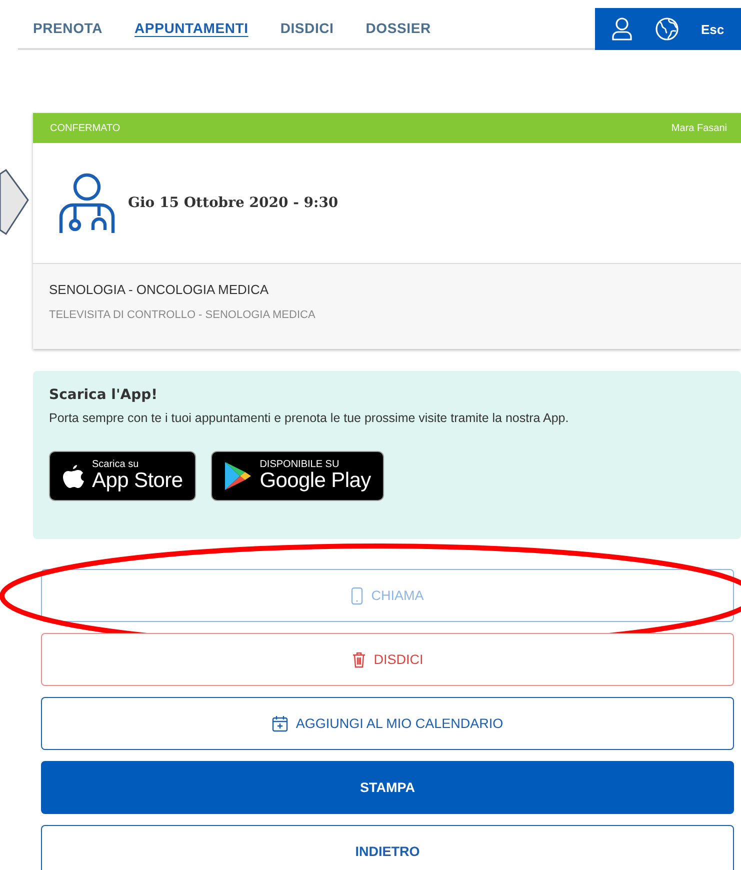 This screenshot has width=741, height=870. I want to click on store-badge: Scarica su App Store, so click(122, 476).